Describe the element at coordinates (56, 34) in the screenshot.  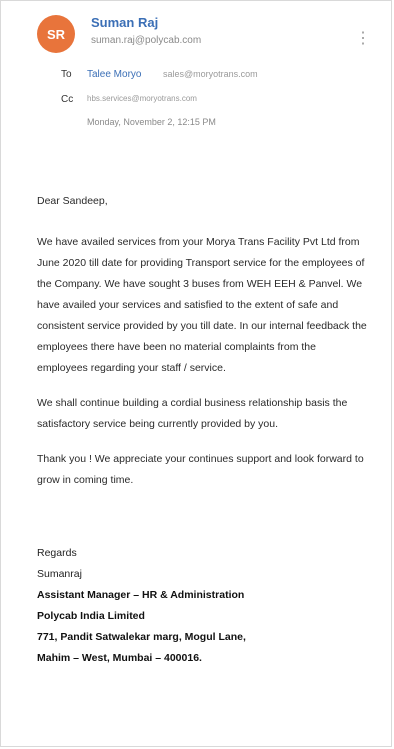
I see `sender-avatar: SR` at that location.